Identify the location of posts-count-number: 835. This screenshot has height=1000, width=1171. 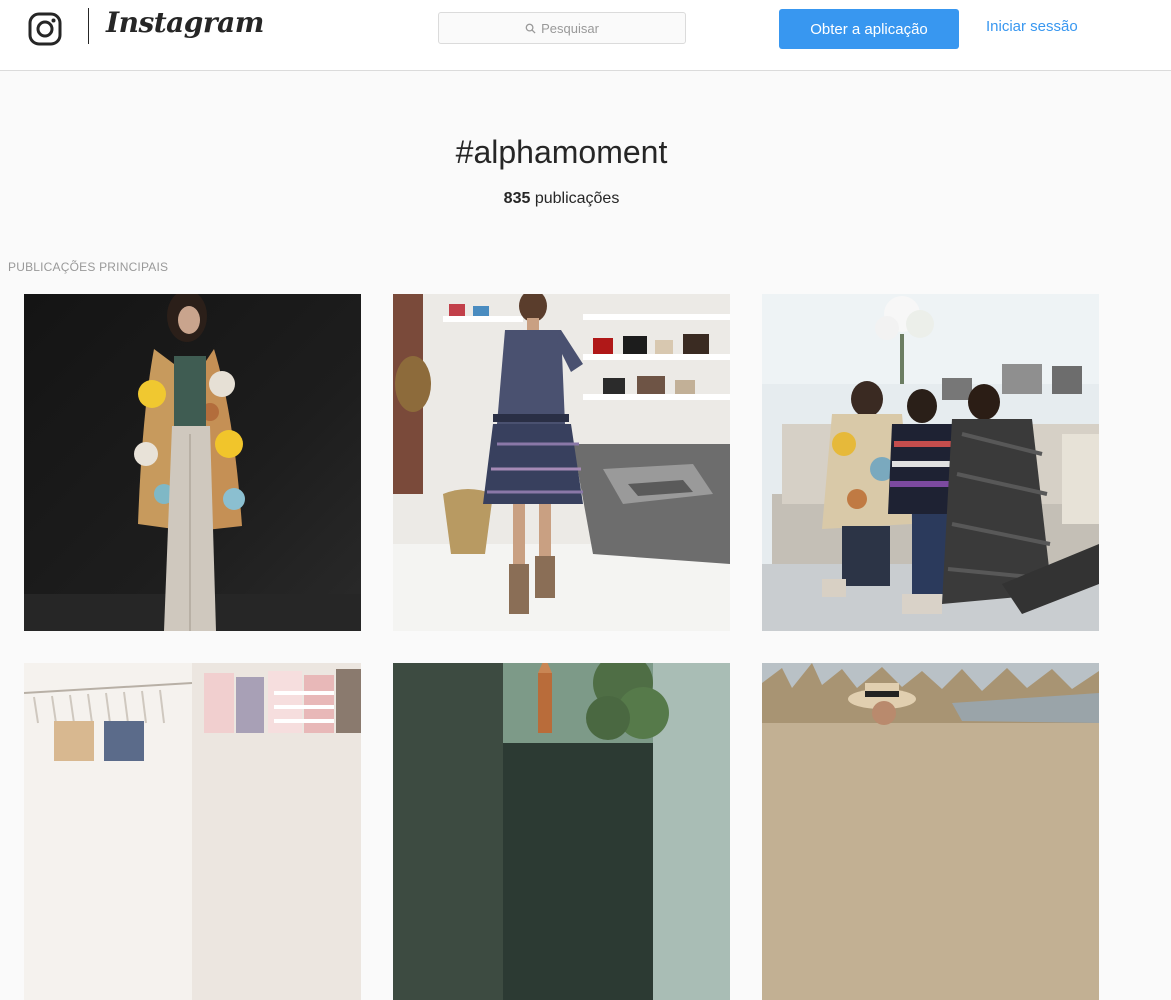
(517, 198).